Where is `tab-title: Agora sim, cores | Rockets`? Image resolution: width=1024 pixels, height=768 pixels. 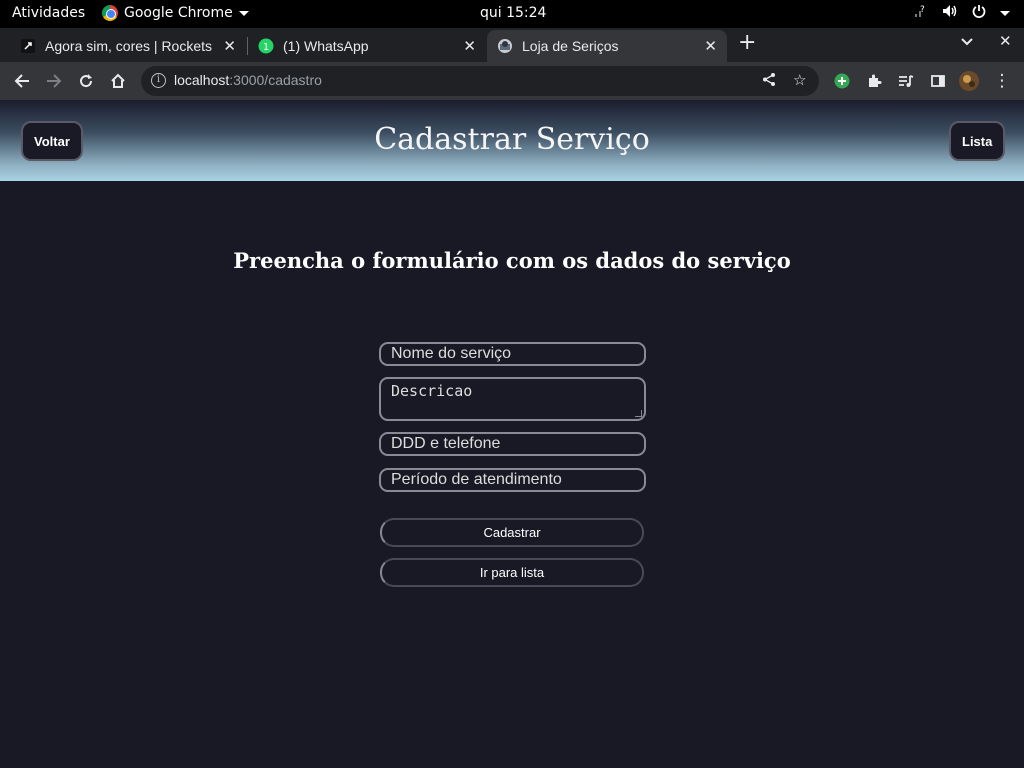 tab-title: Agora sim, cores | Rockets is located at coordinates (129, 46).